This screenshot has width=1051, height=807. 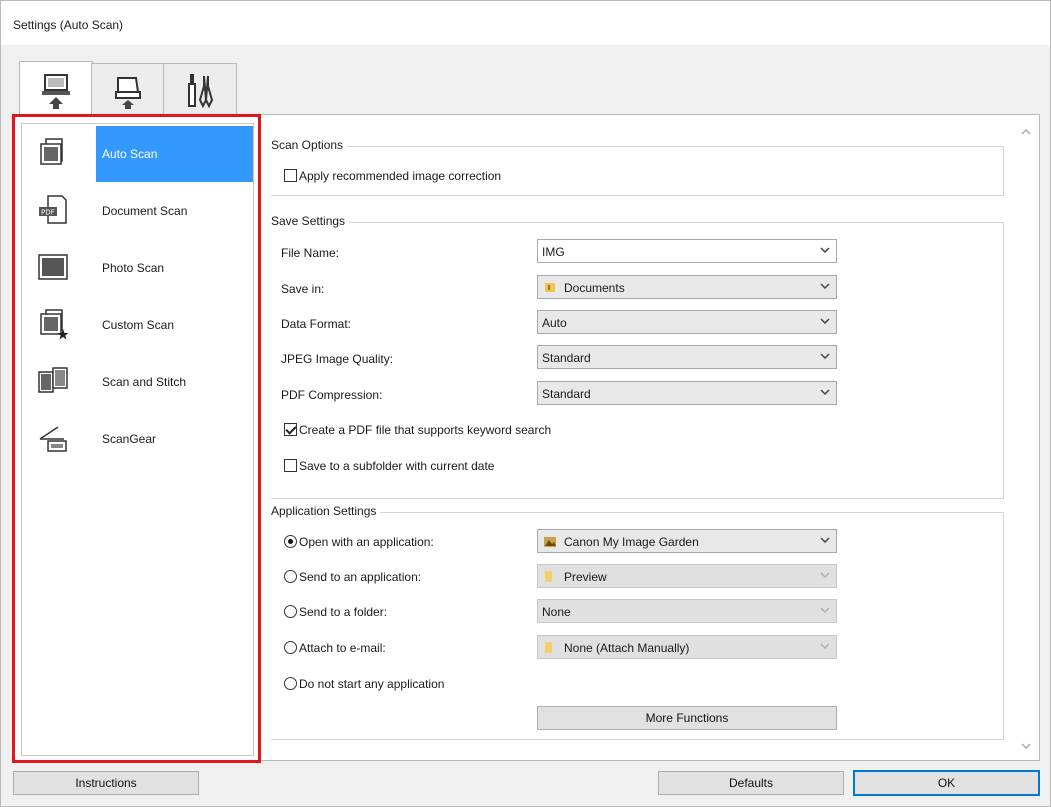 What do you see at coordinates (343, 612) in the screenshot?
I see `send-folder-label: Send to a folder:` at bounding box center [343, 612].